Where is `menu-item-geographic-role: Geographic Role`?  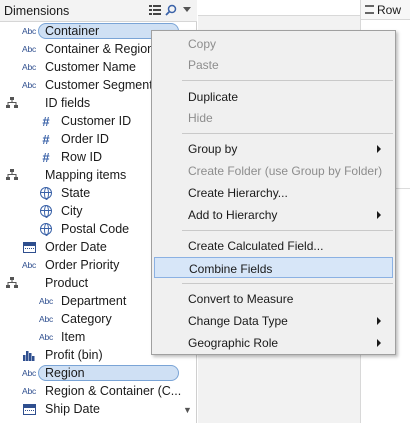 menu-item-geographic-role: Geographic Role is located at coordinates (273, 342).